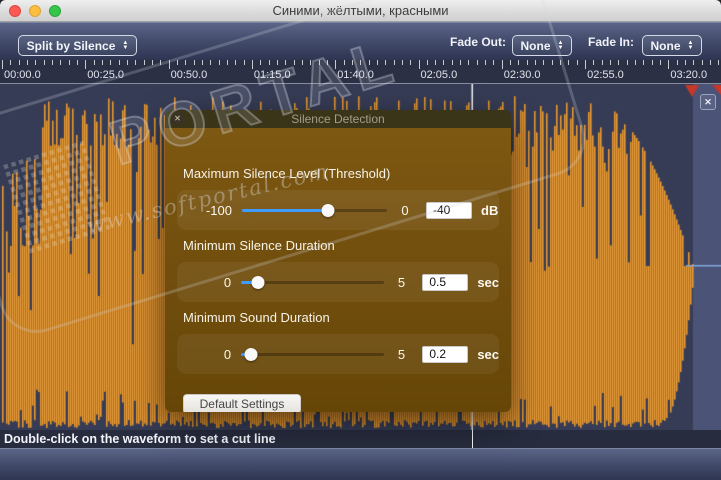 This screenshot has width=721, height=480. Describe the element at coordinates (488, 354) in the screenshot. I see `min-sound-unit: sec` at that location.